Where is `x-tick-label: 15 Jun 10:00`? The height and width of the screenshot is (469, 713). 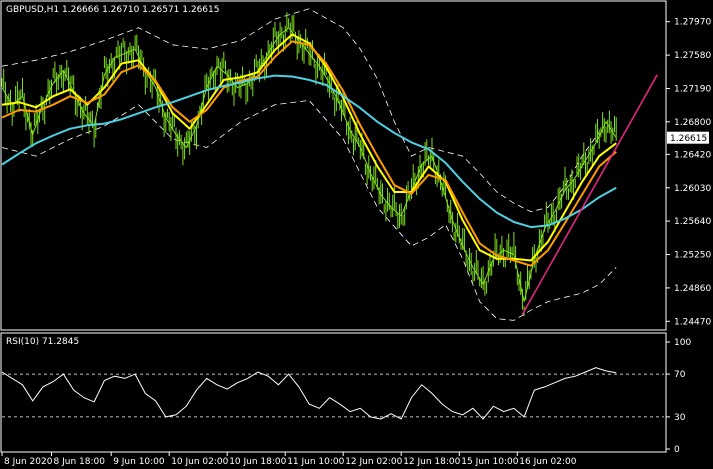
x-tick-label: 15 Jun 10:00 is located at coordinates (489, 462).